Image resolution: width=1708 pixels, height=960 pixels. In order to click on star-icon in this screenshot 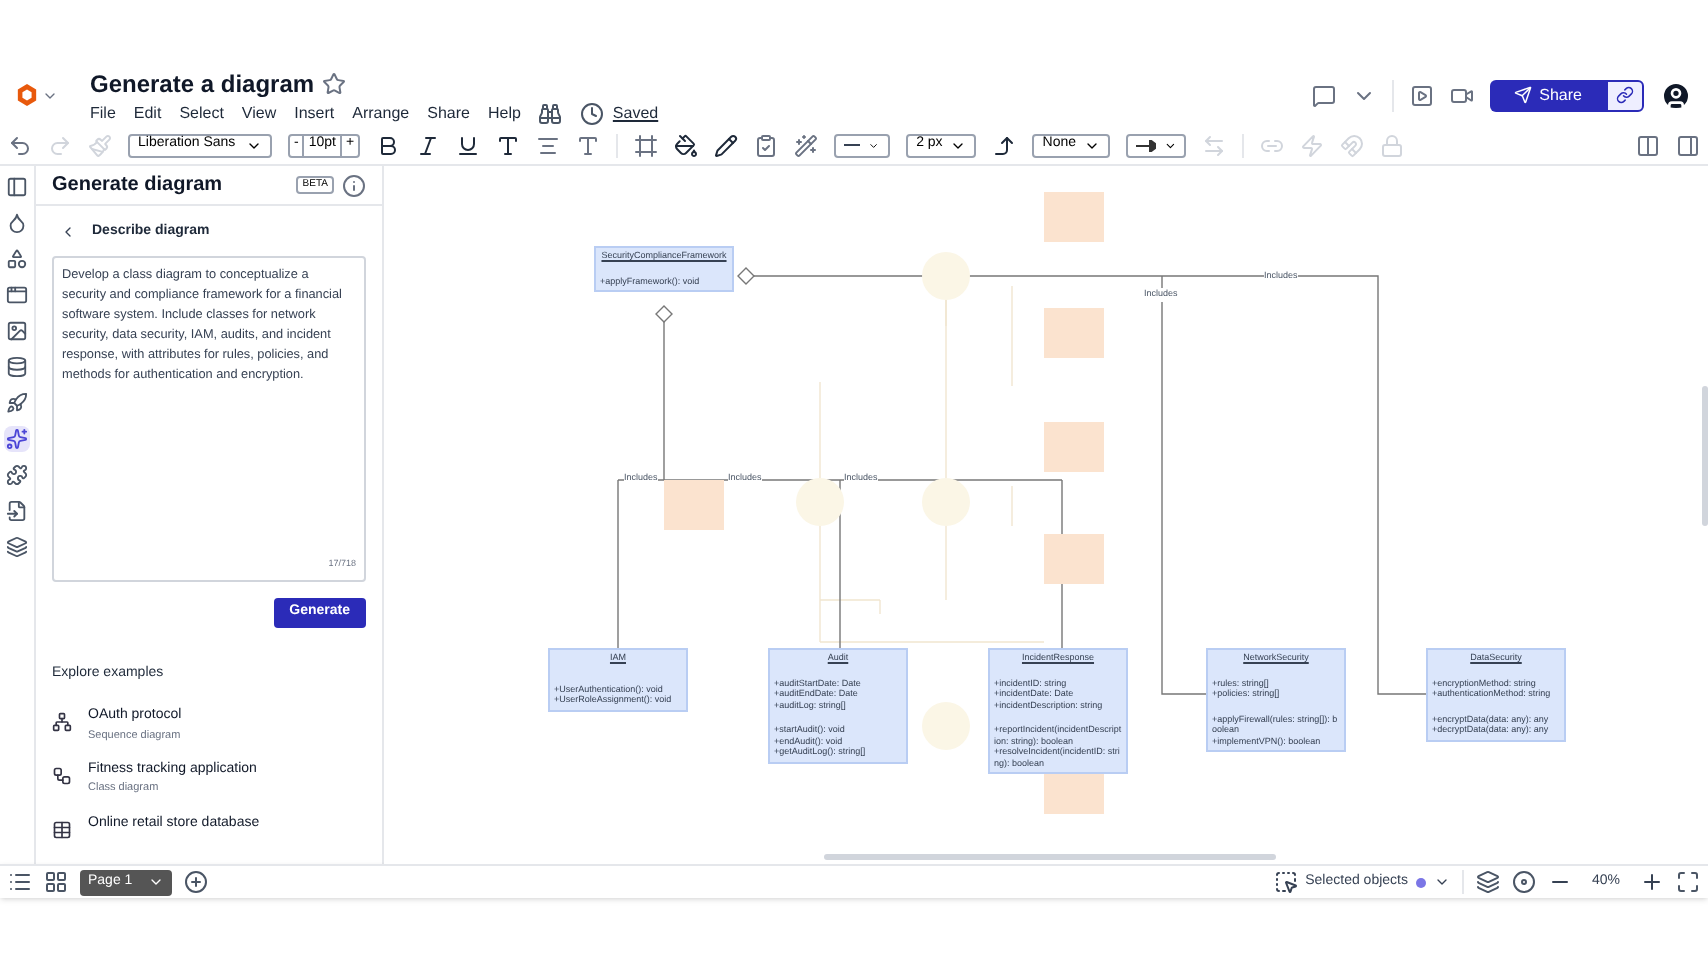, I will do `click(334, 83)`.